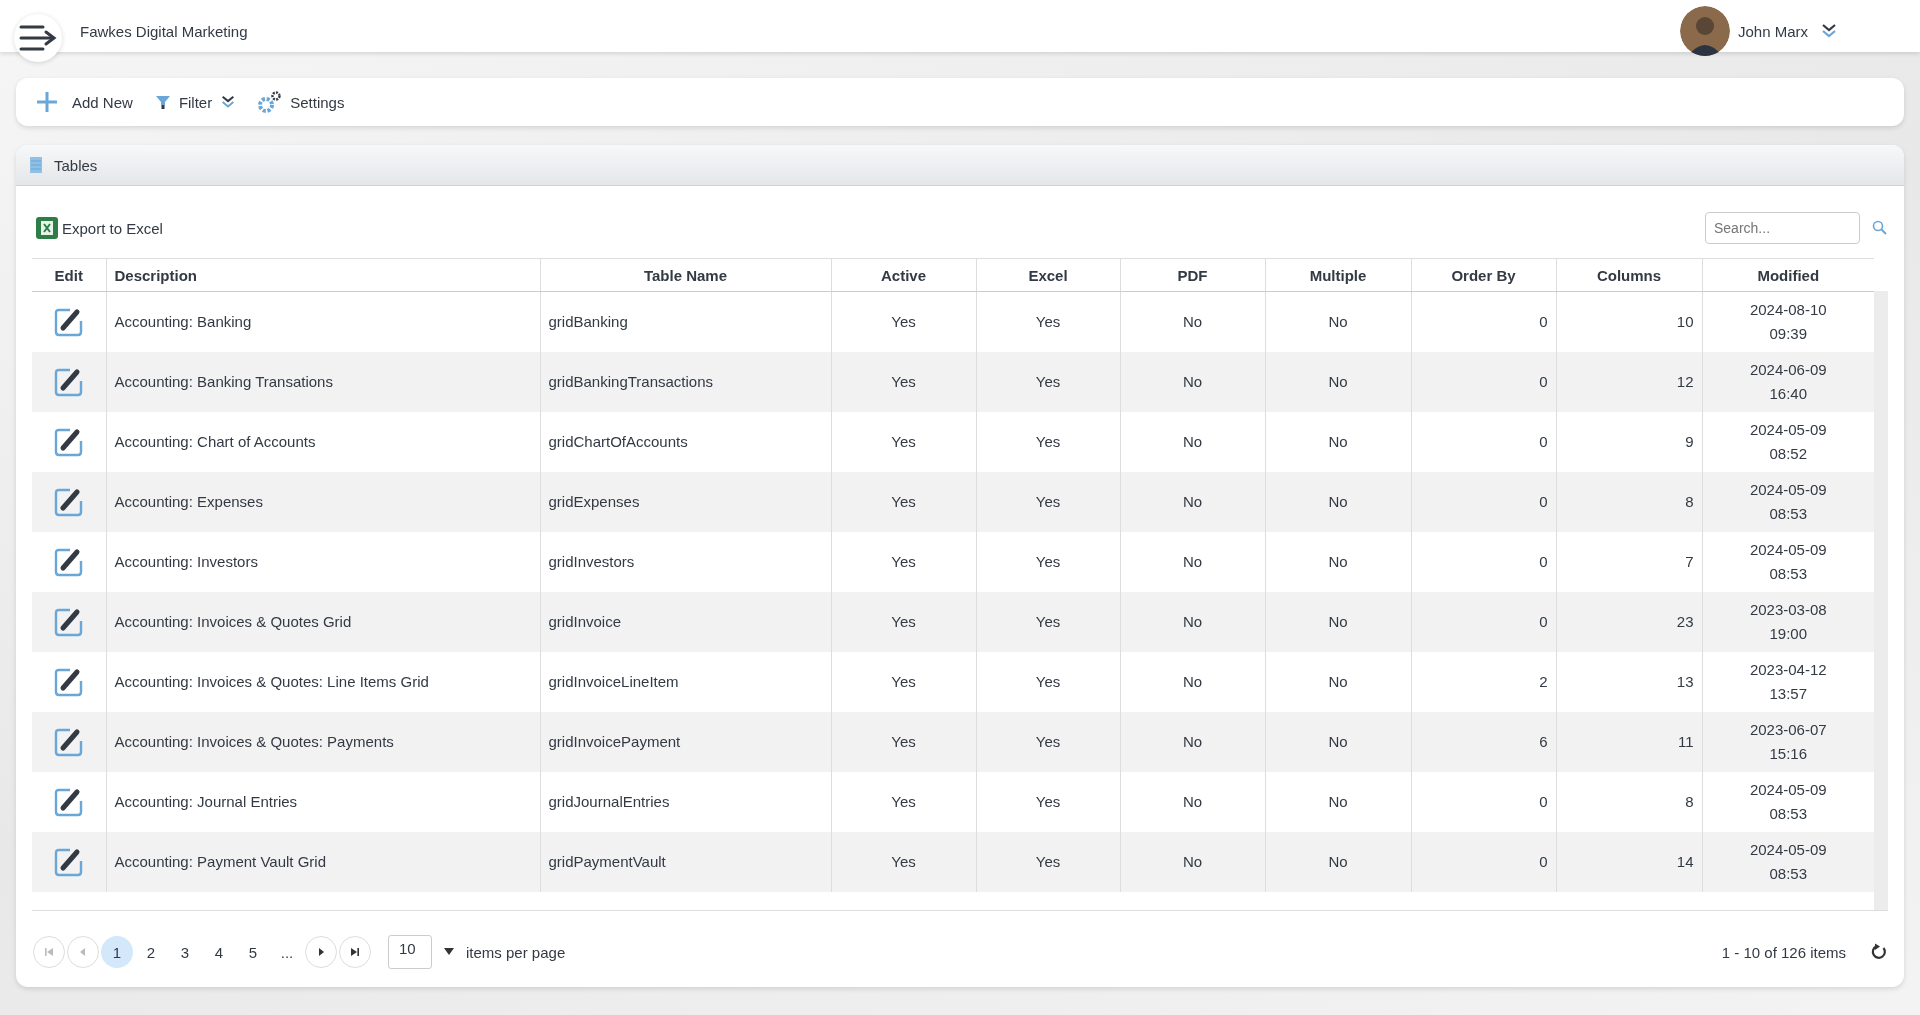  What do you see at coordinates (185, 952) in the screenshot?
I see `page-button: 3` at bounding box center [185, 952].